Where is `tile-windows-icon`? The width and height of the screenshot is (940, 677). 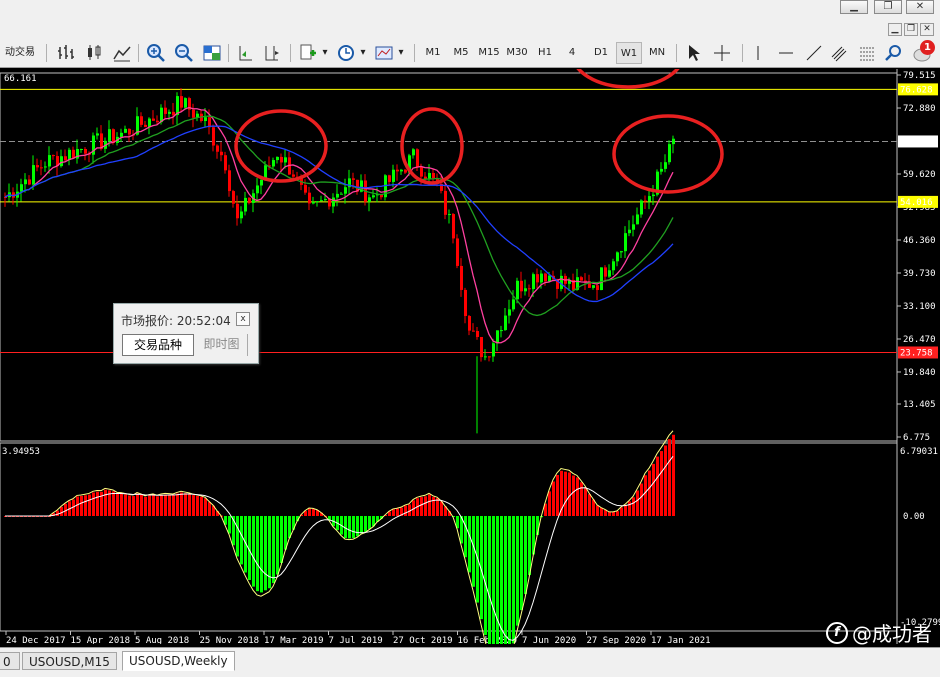 tile-windows-icon is located at coordinates (212, 53).